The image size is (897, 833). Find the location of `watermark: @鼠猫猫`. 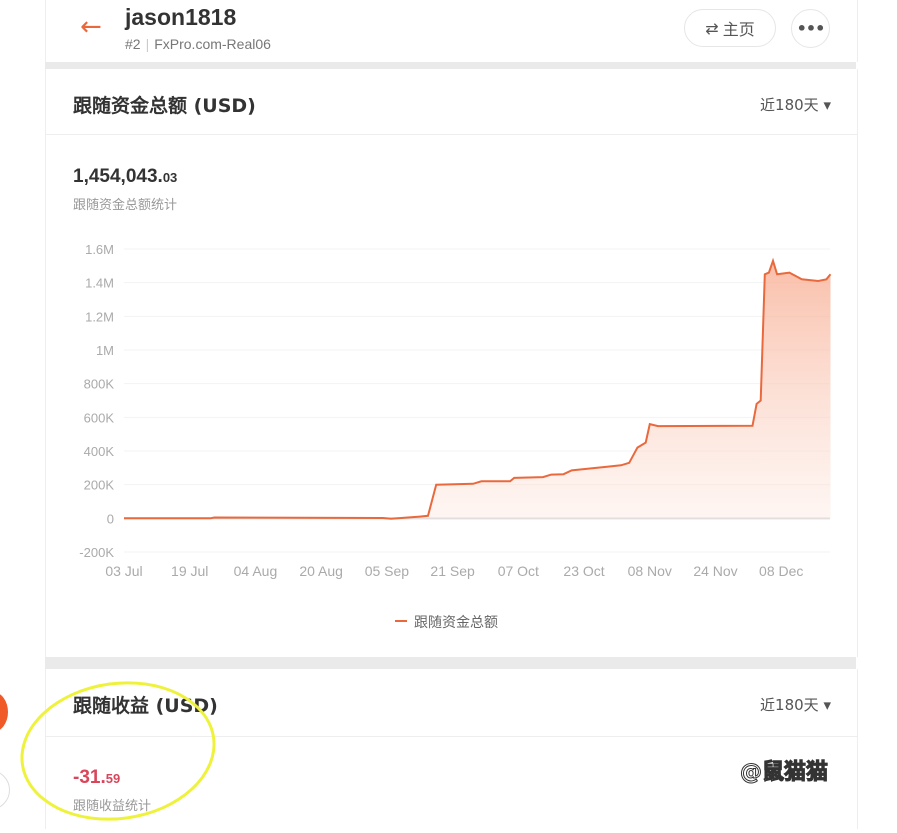

watermark: @鼠猫猫 is located at coordinates (784, 773).